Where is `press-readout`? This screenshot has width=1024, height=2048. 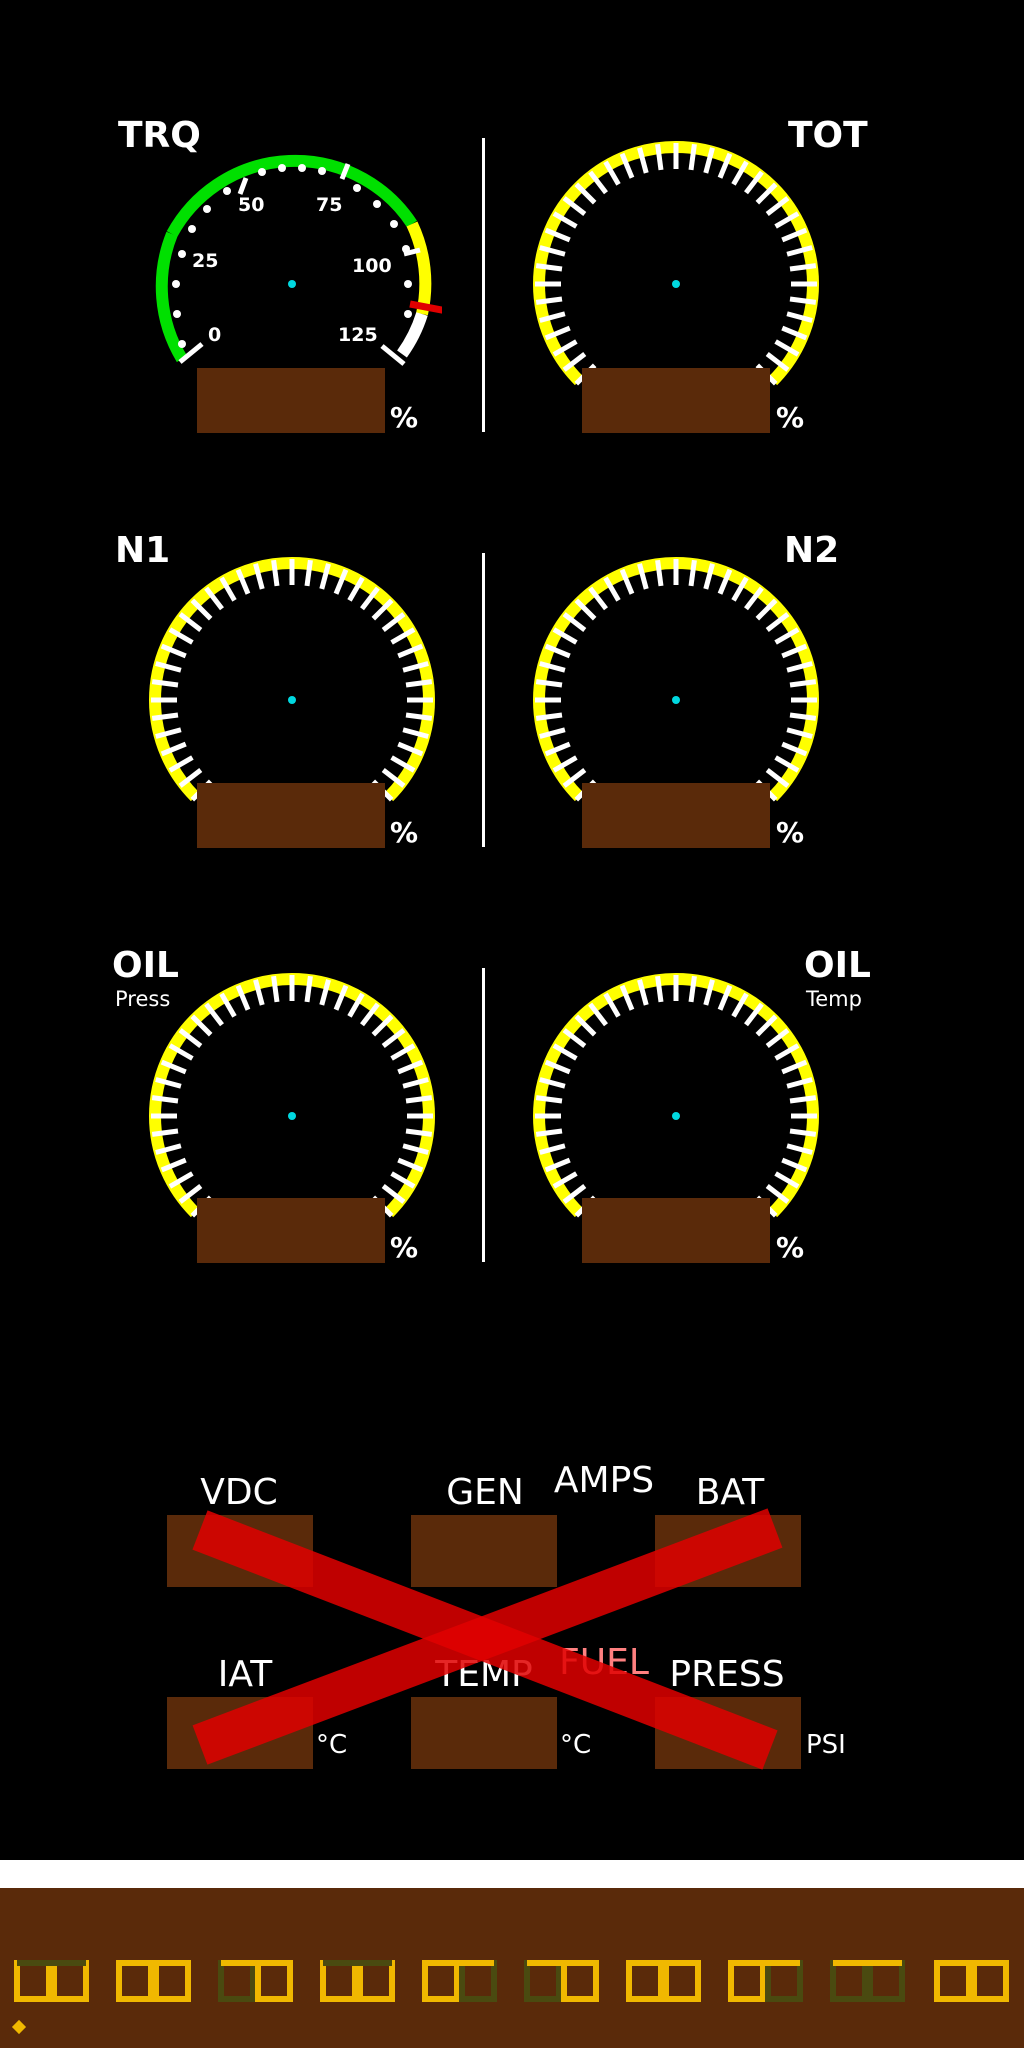 press-readout is located at coordinates (728, 1733).